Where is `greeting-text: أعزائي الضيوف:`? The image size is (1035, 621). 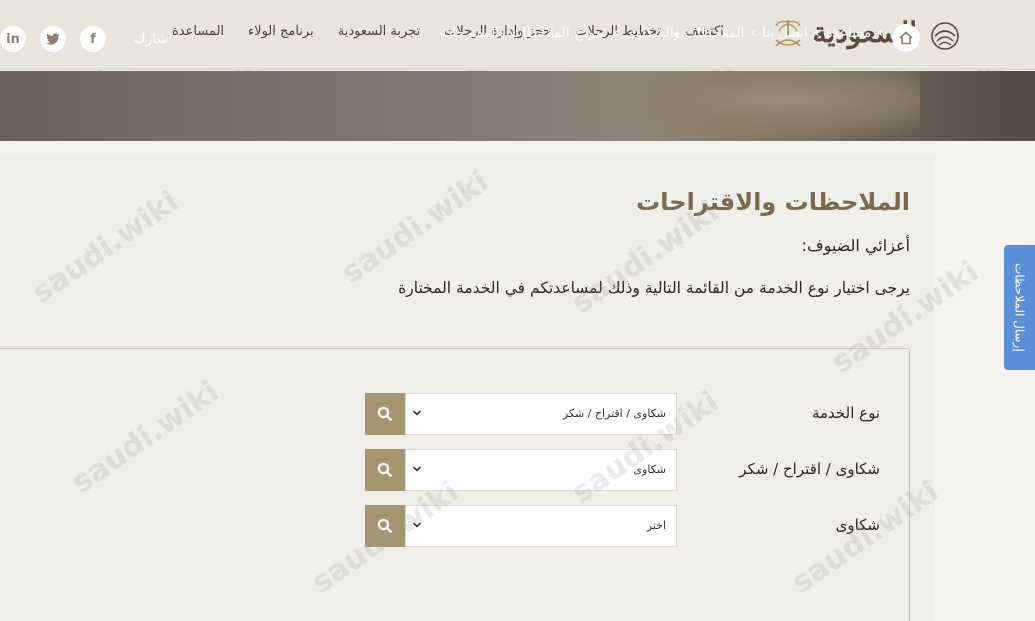
greeting-text: أعزائي الضيوف: is located at coordinates (855, 245).